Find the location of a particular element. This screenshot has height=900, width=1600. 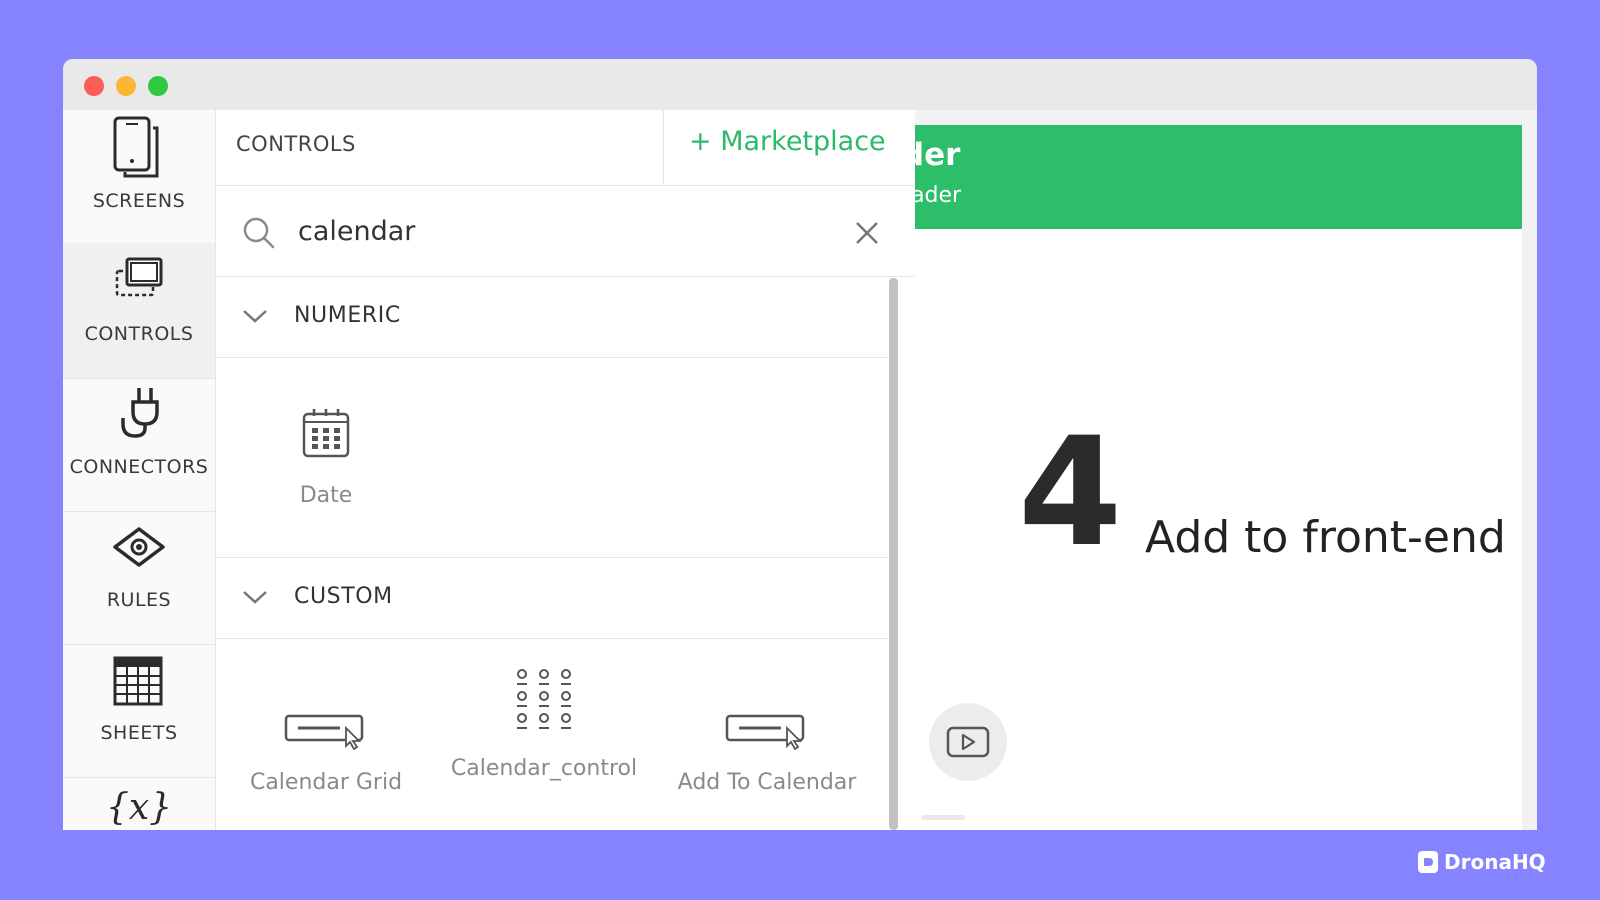

control-item-add-to-calendar: Add To Calendar is located at coordinates (767, 752).